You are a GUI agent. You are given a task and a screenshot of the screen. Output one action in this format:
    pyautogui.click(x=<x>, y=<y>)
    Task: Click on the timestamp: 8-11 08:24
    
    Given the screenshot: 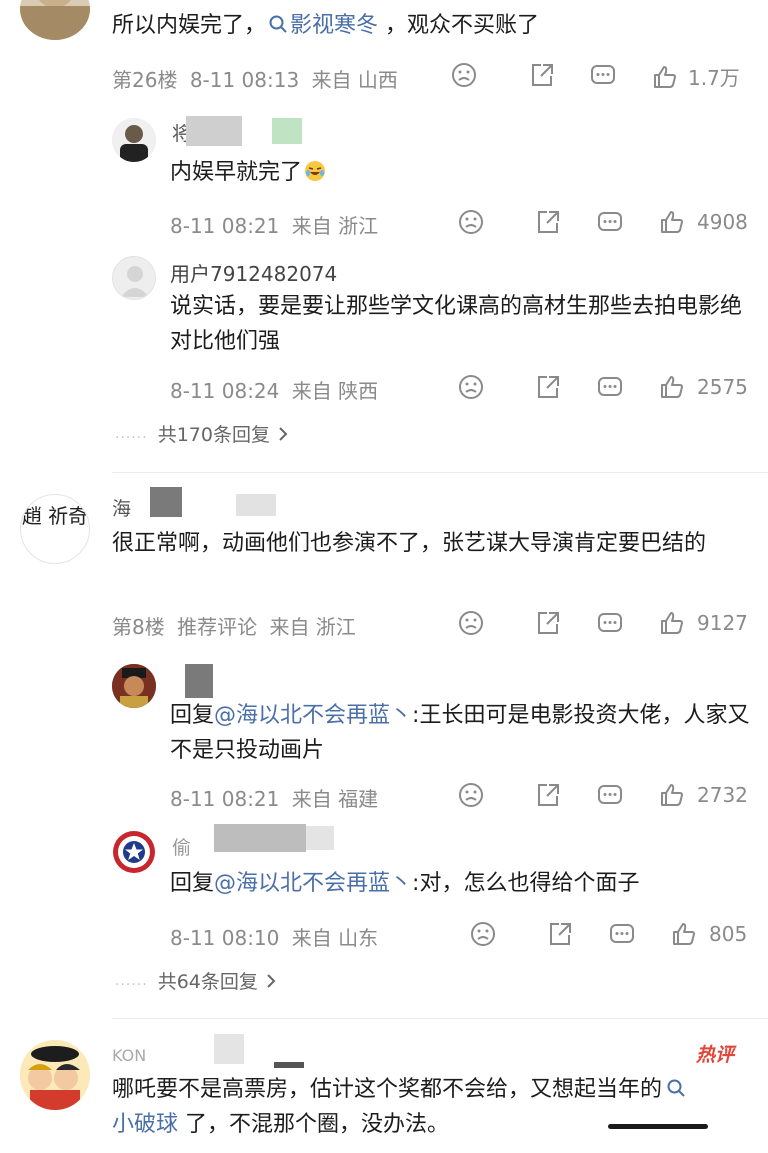 What is the action you would take?
    pyautogui.click(x=225, y=391)
    